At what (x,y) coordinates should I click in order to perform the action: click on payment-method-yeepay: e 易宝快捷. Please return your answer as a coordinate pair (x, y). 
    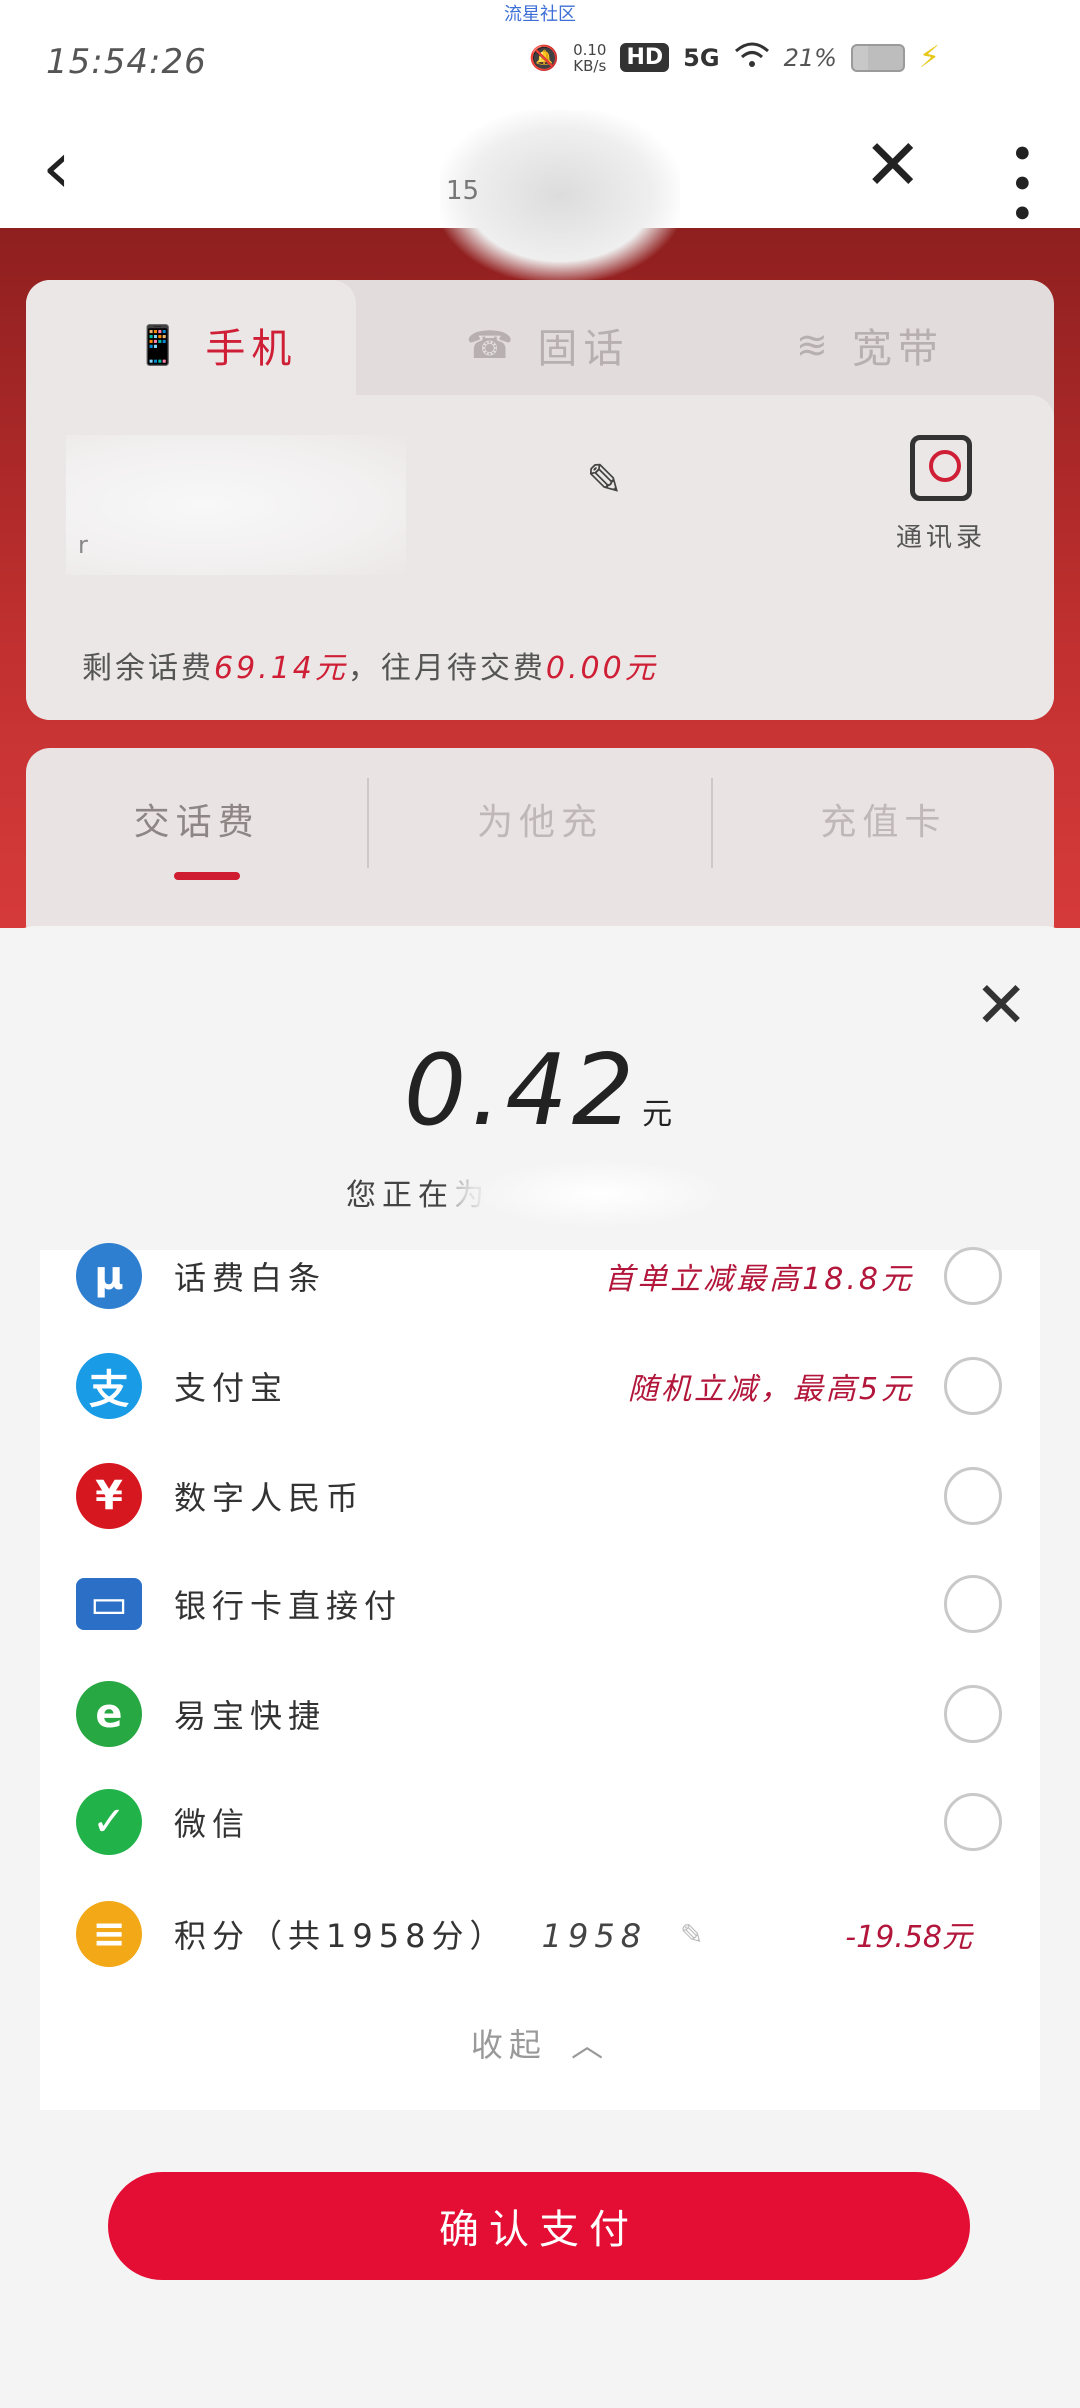
    Looking at the image, I should click on (540, 1714).